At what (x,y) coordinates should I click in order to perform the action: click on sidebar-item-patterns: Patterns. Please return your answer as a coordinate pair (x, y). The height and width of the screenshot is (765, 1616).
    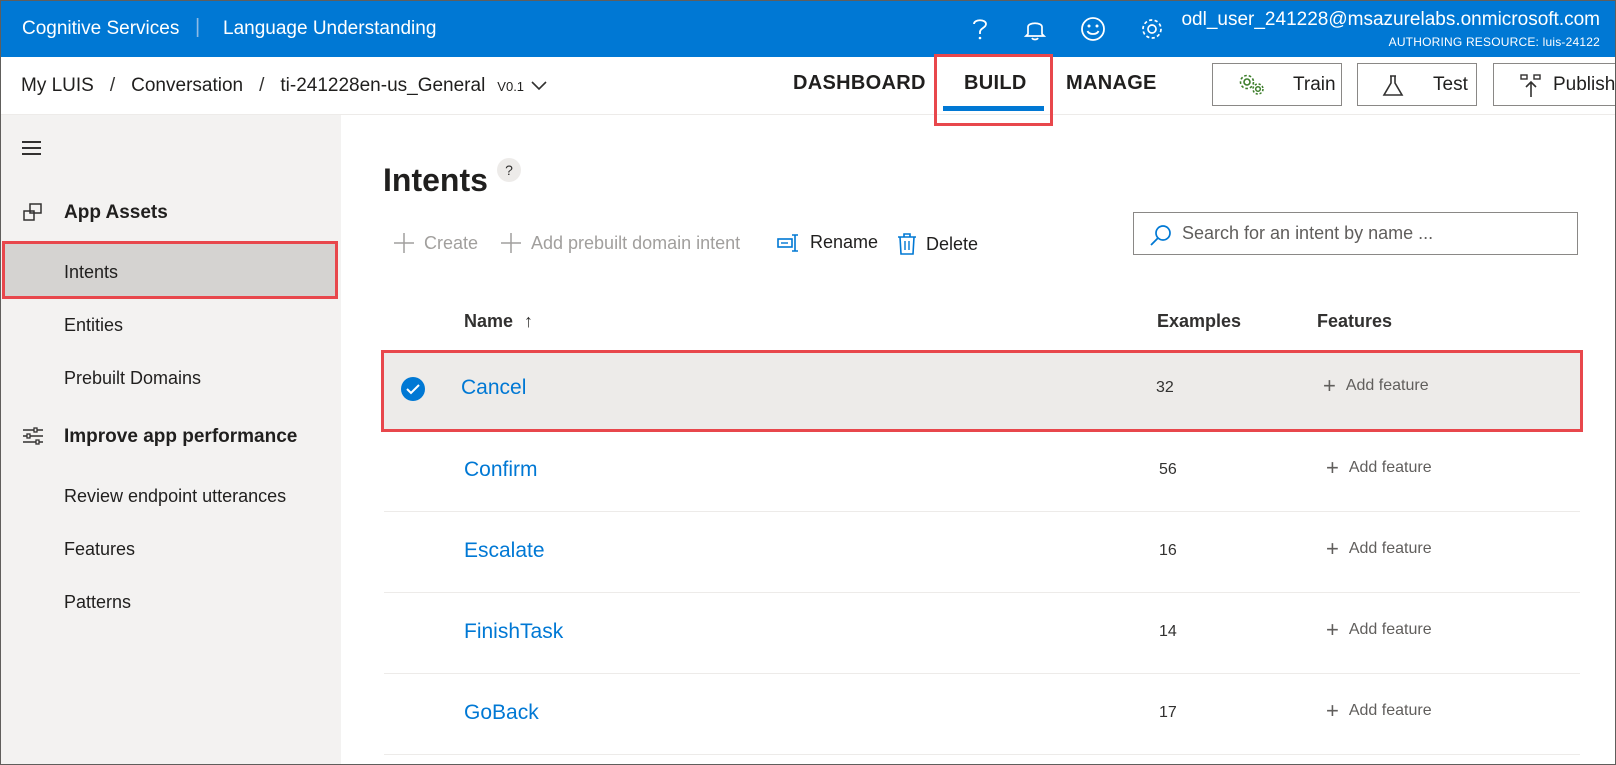
    Looking at the image, I should click on (97, 602).